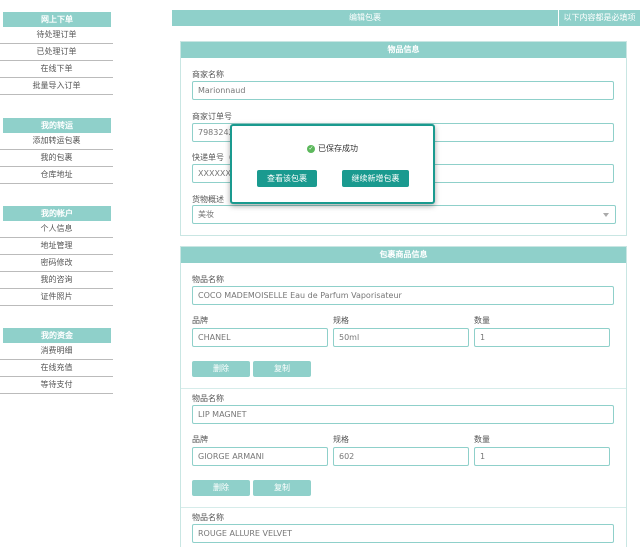  I want to click on sidebar-item-online-order: 在线下单, so click(56, 69).